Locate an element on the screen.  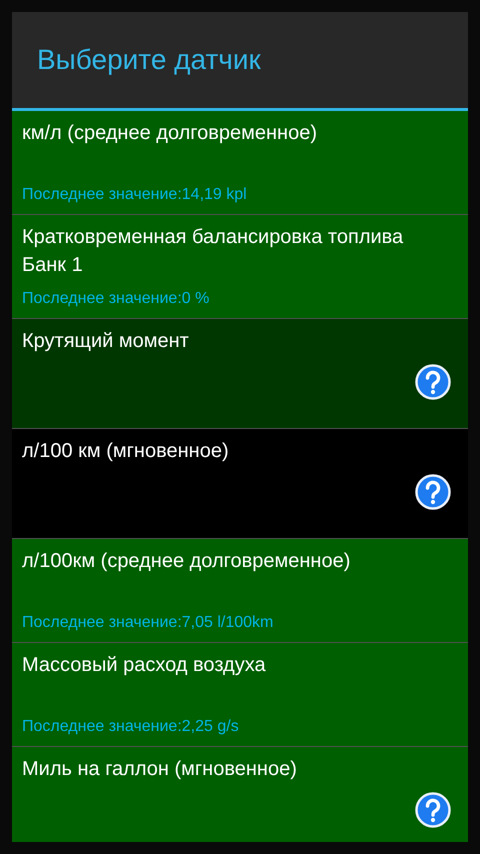
sensor-name: Крутящий момент is located at coordinates (106, 341).